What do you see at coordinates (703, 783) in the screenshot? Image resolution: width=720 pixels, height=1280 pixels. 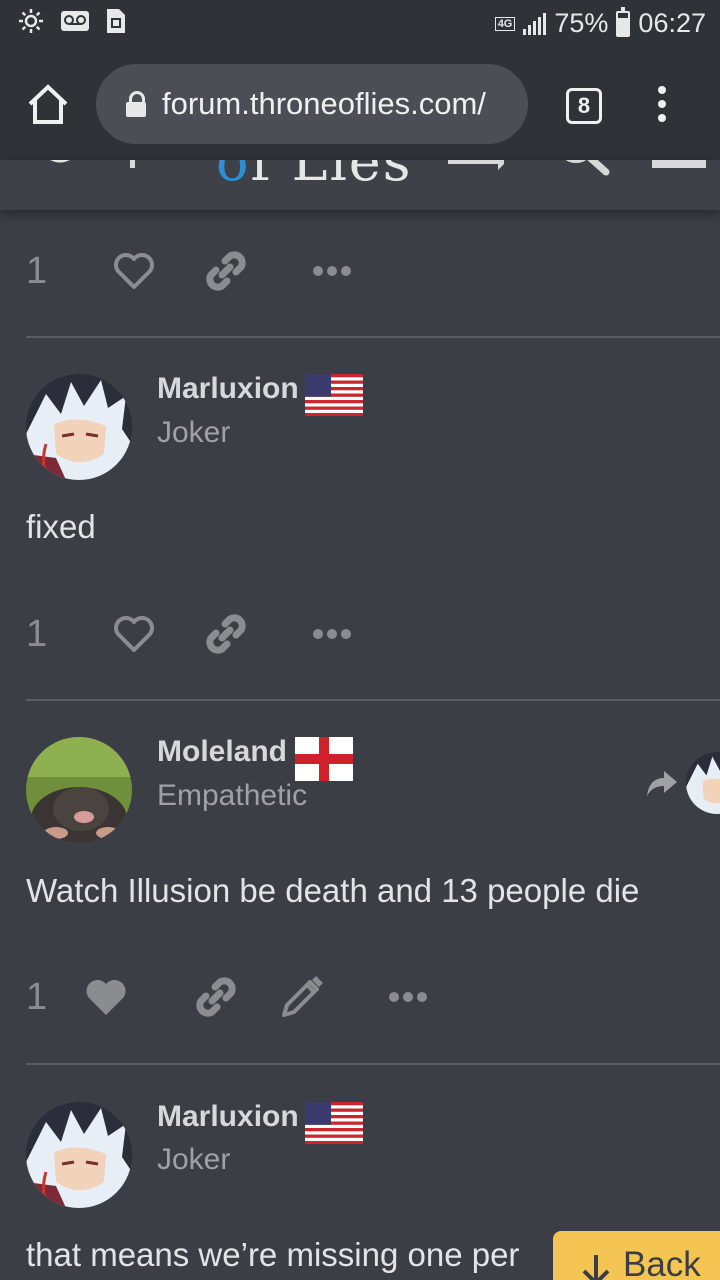 I see `reply-avatar` at bounding box center [703, 783].